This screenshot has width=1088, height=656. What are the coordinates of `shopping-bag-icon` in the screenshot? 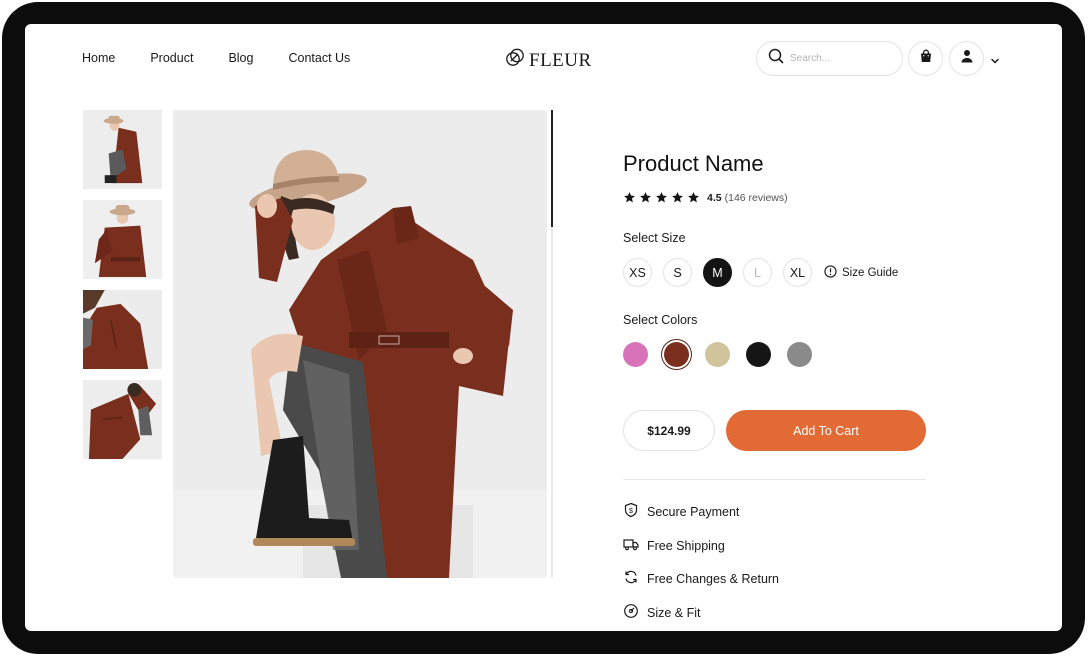 It's located at (926, 58).